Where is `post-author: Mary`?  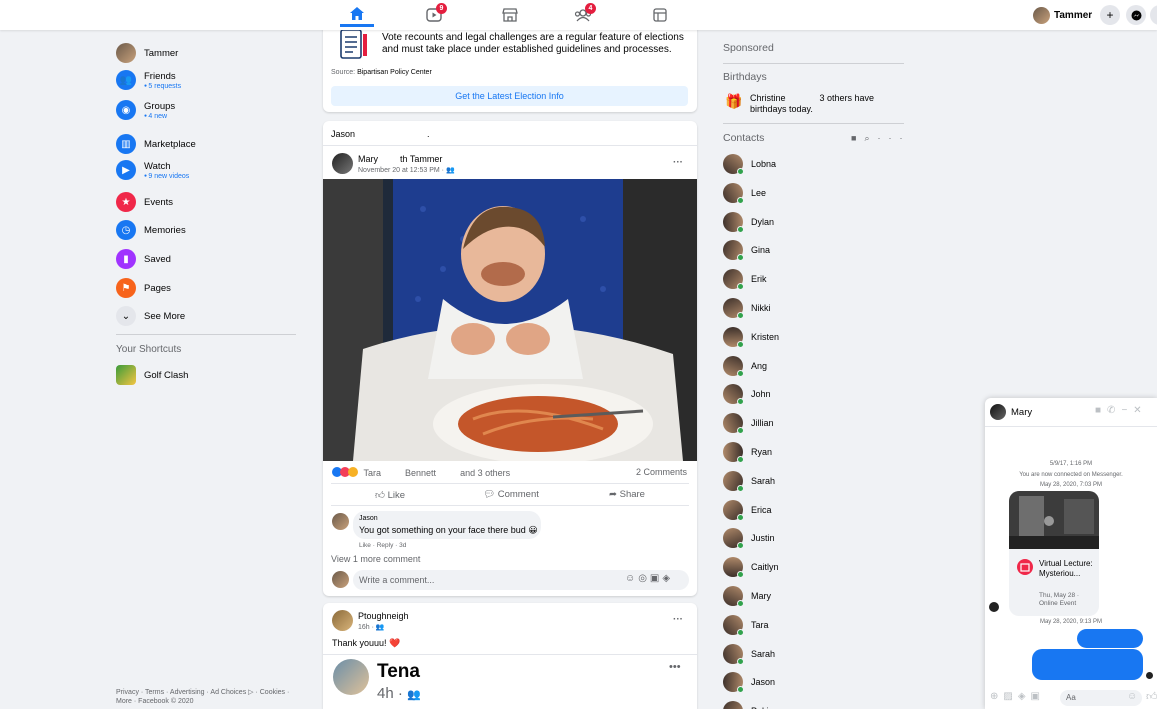
post-author: Mary is located at coordinates (368, 159).